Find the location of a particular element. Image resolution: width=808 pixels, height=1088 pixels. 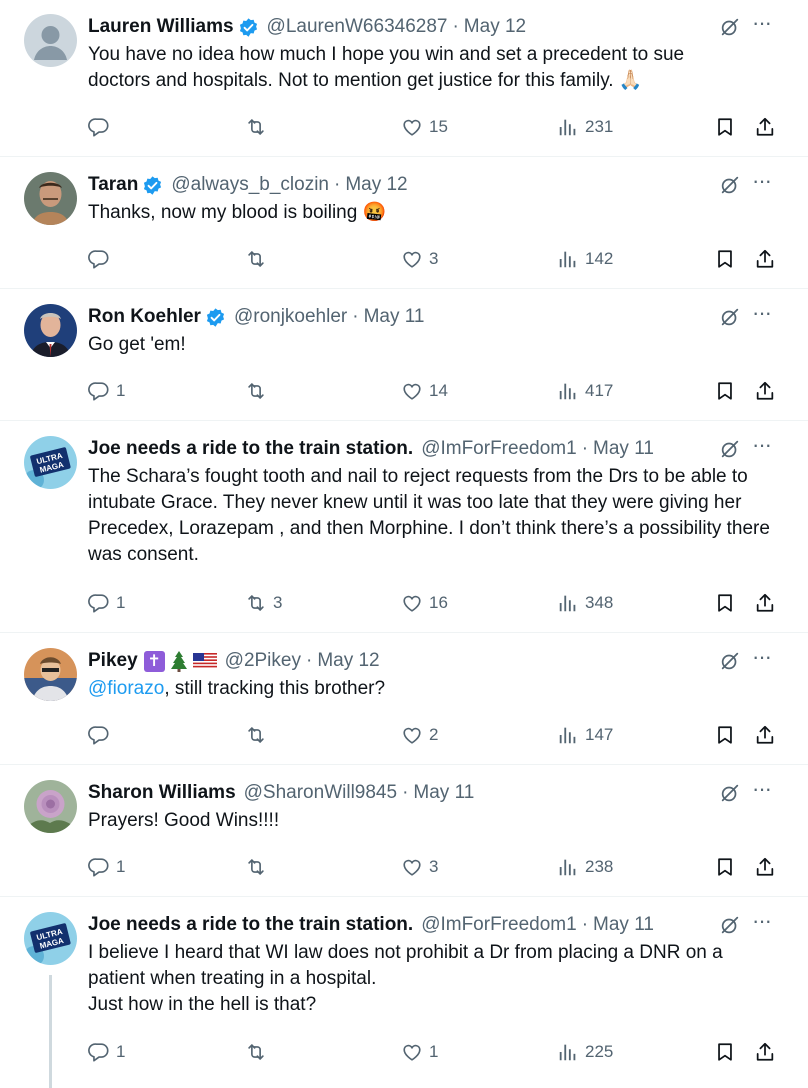

user-handle: @SharonWill9845 is located at coordinates (320, 793).